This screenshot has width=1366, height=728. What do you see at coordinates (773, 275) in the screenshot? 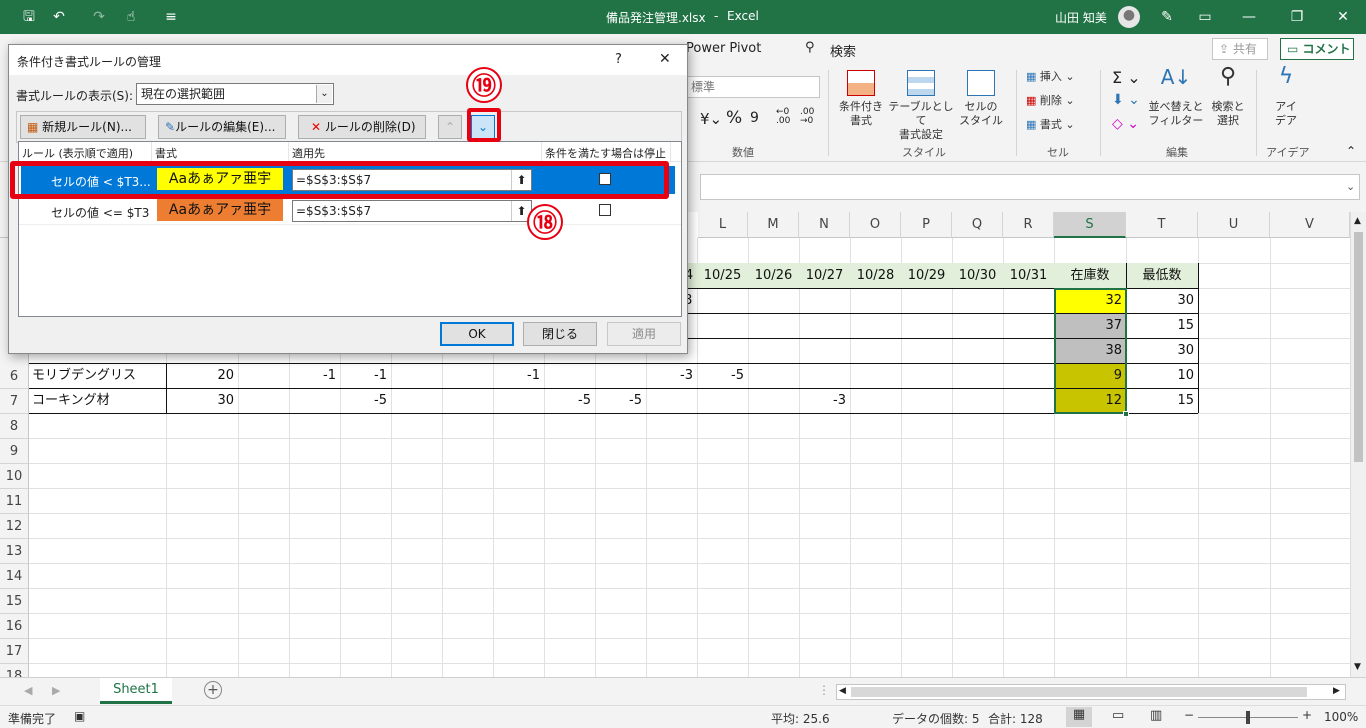
I see `date-cell: 10/26` at bounding box center [773, 275].